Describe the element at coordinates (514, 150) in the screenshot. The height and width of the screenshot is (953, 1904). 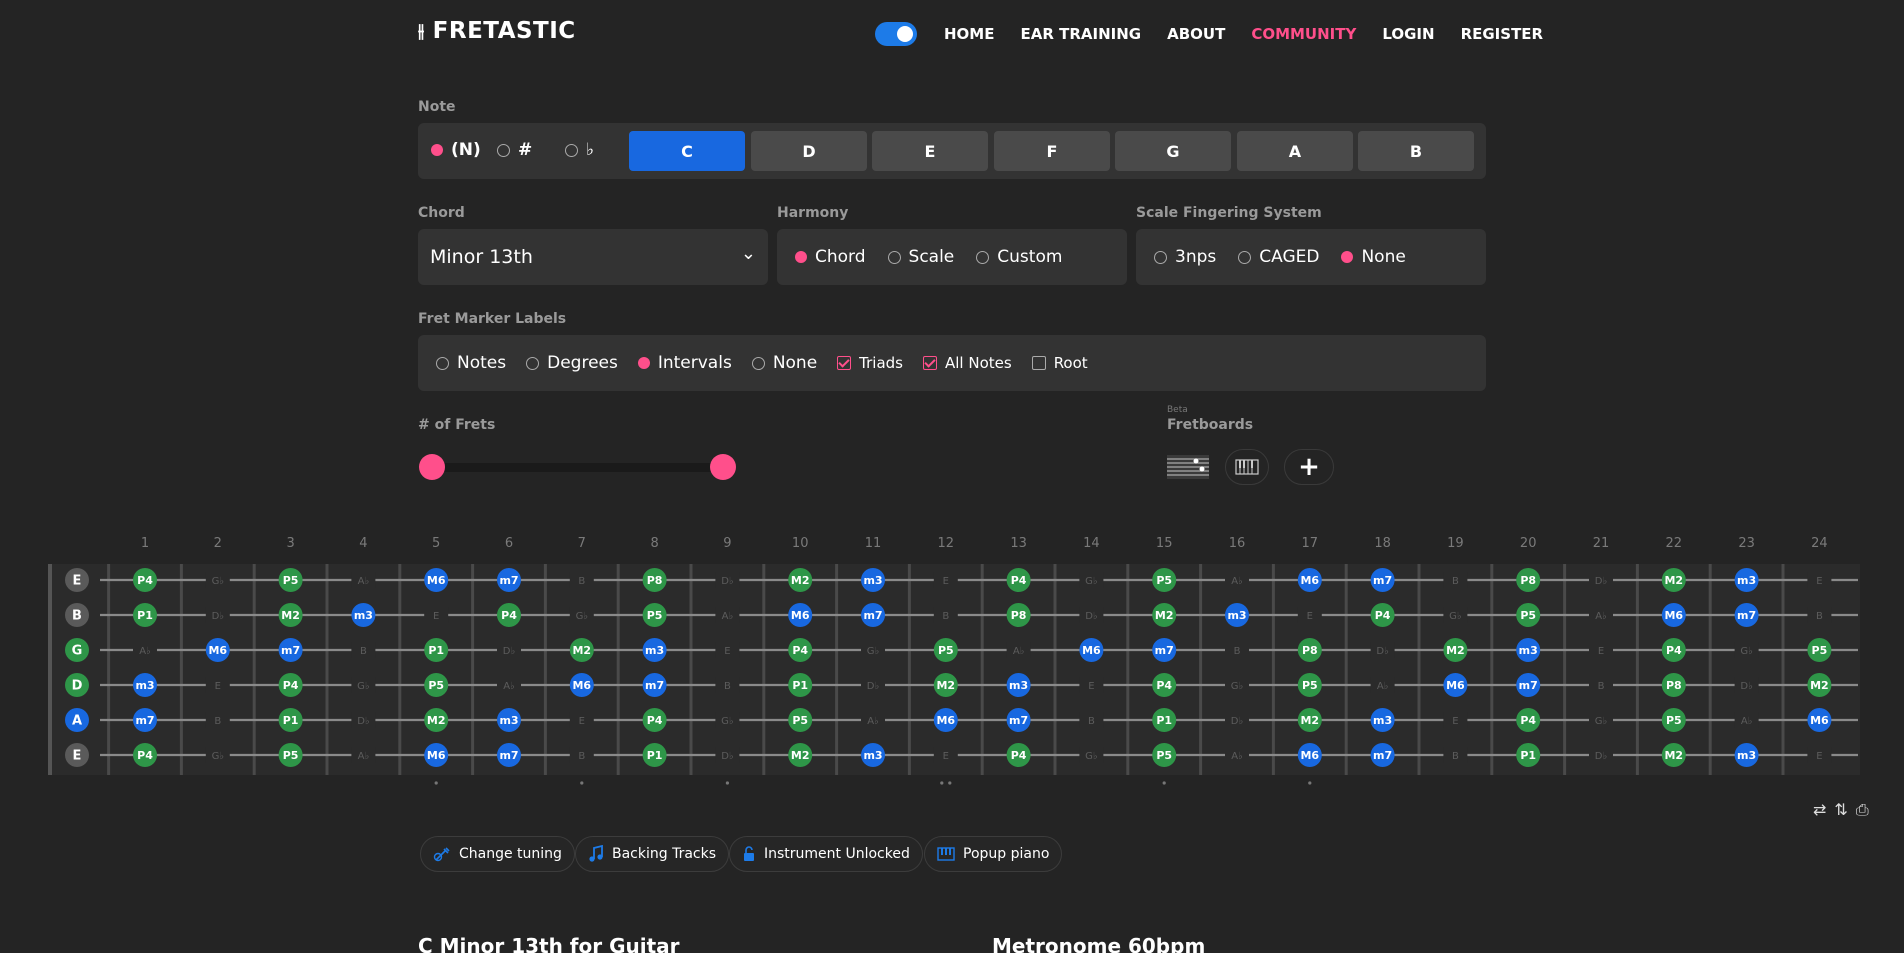
I see `accidental-sharp: #` at that location.